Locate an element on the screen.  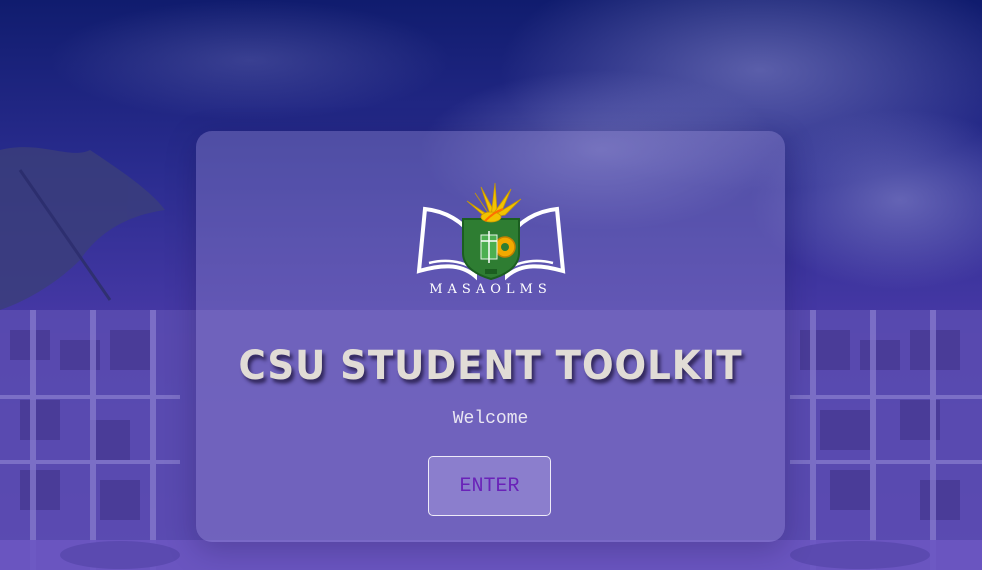
logo is located at coordinates (490, 231).